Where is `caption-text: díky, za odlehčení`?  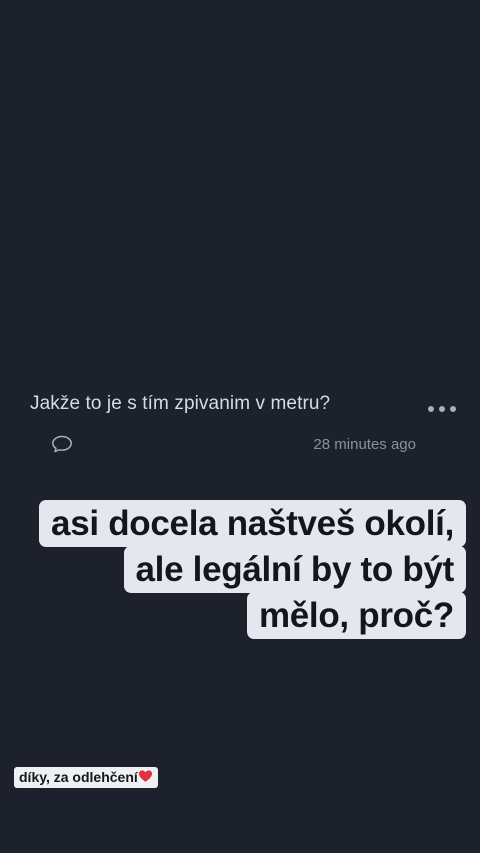
caption-text: díky, za odlehčení is located at coordinates (78, 777).